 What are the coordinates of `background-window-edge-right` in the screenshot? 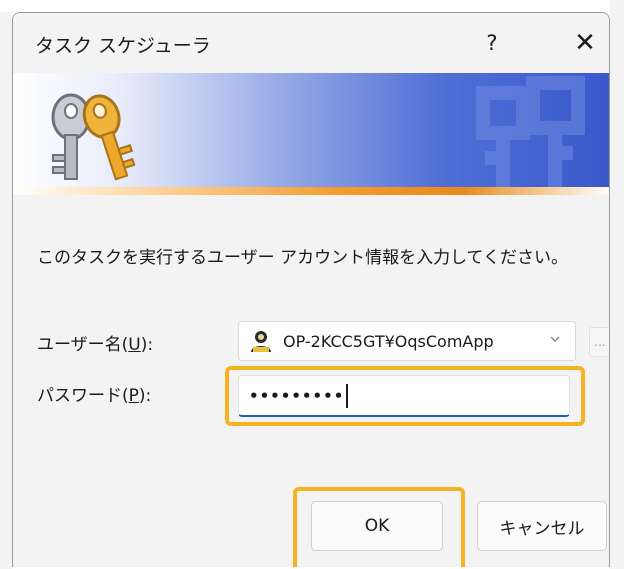 It's located at (617, 284).